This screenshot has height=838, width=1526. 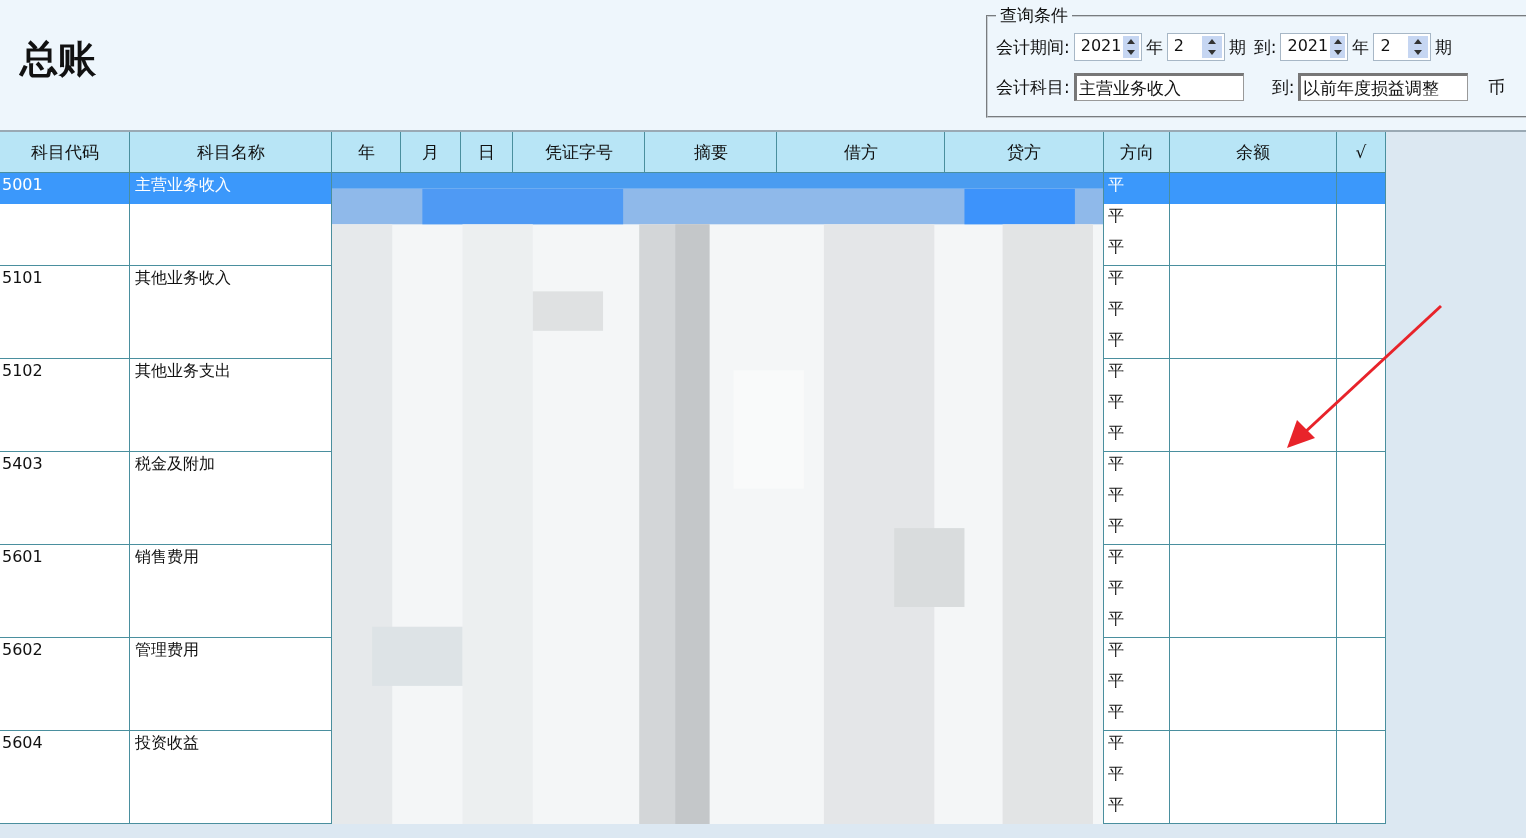 I want to click on subject-label: 会计科目:, so click(x=1033, y=87).